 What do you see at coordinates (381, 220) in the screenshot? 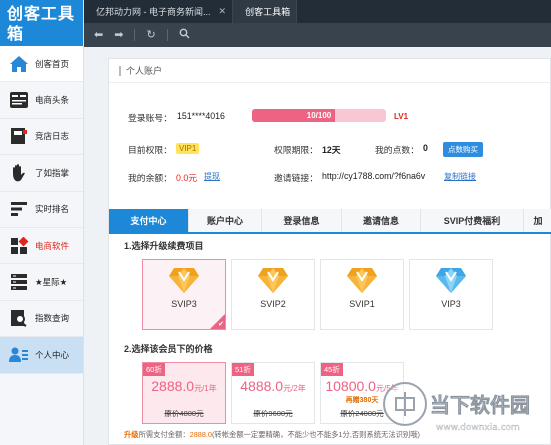
I see `tab-invite-info: 邀请信息` at bounding box center [381, 220].